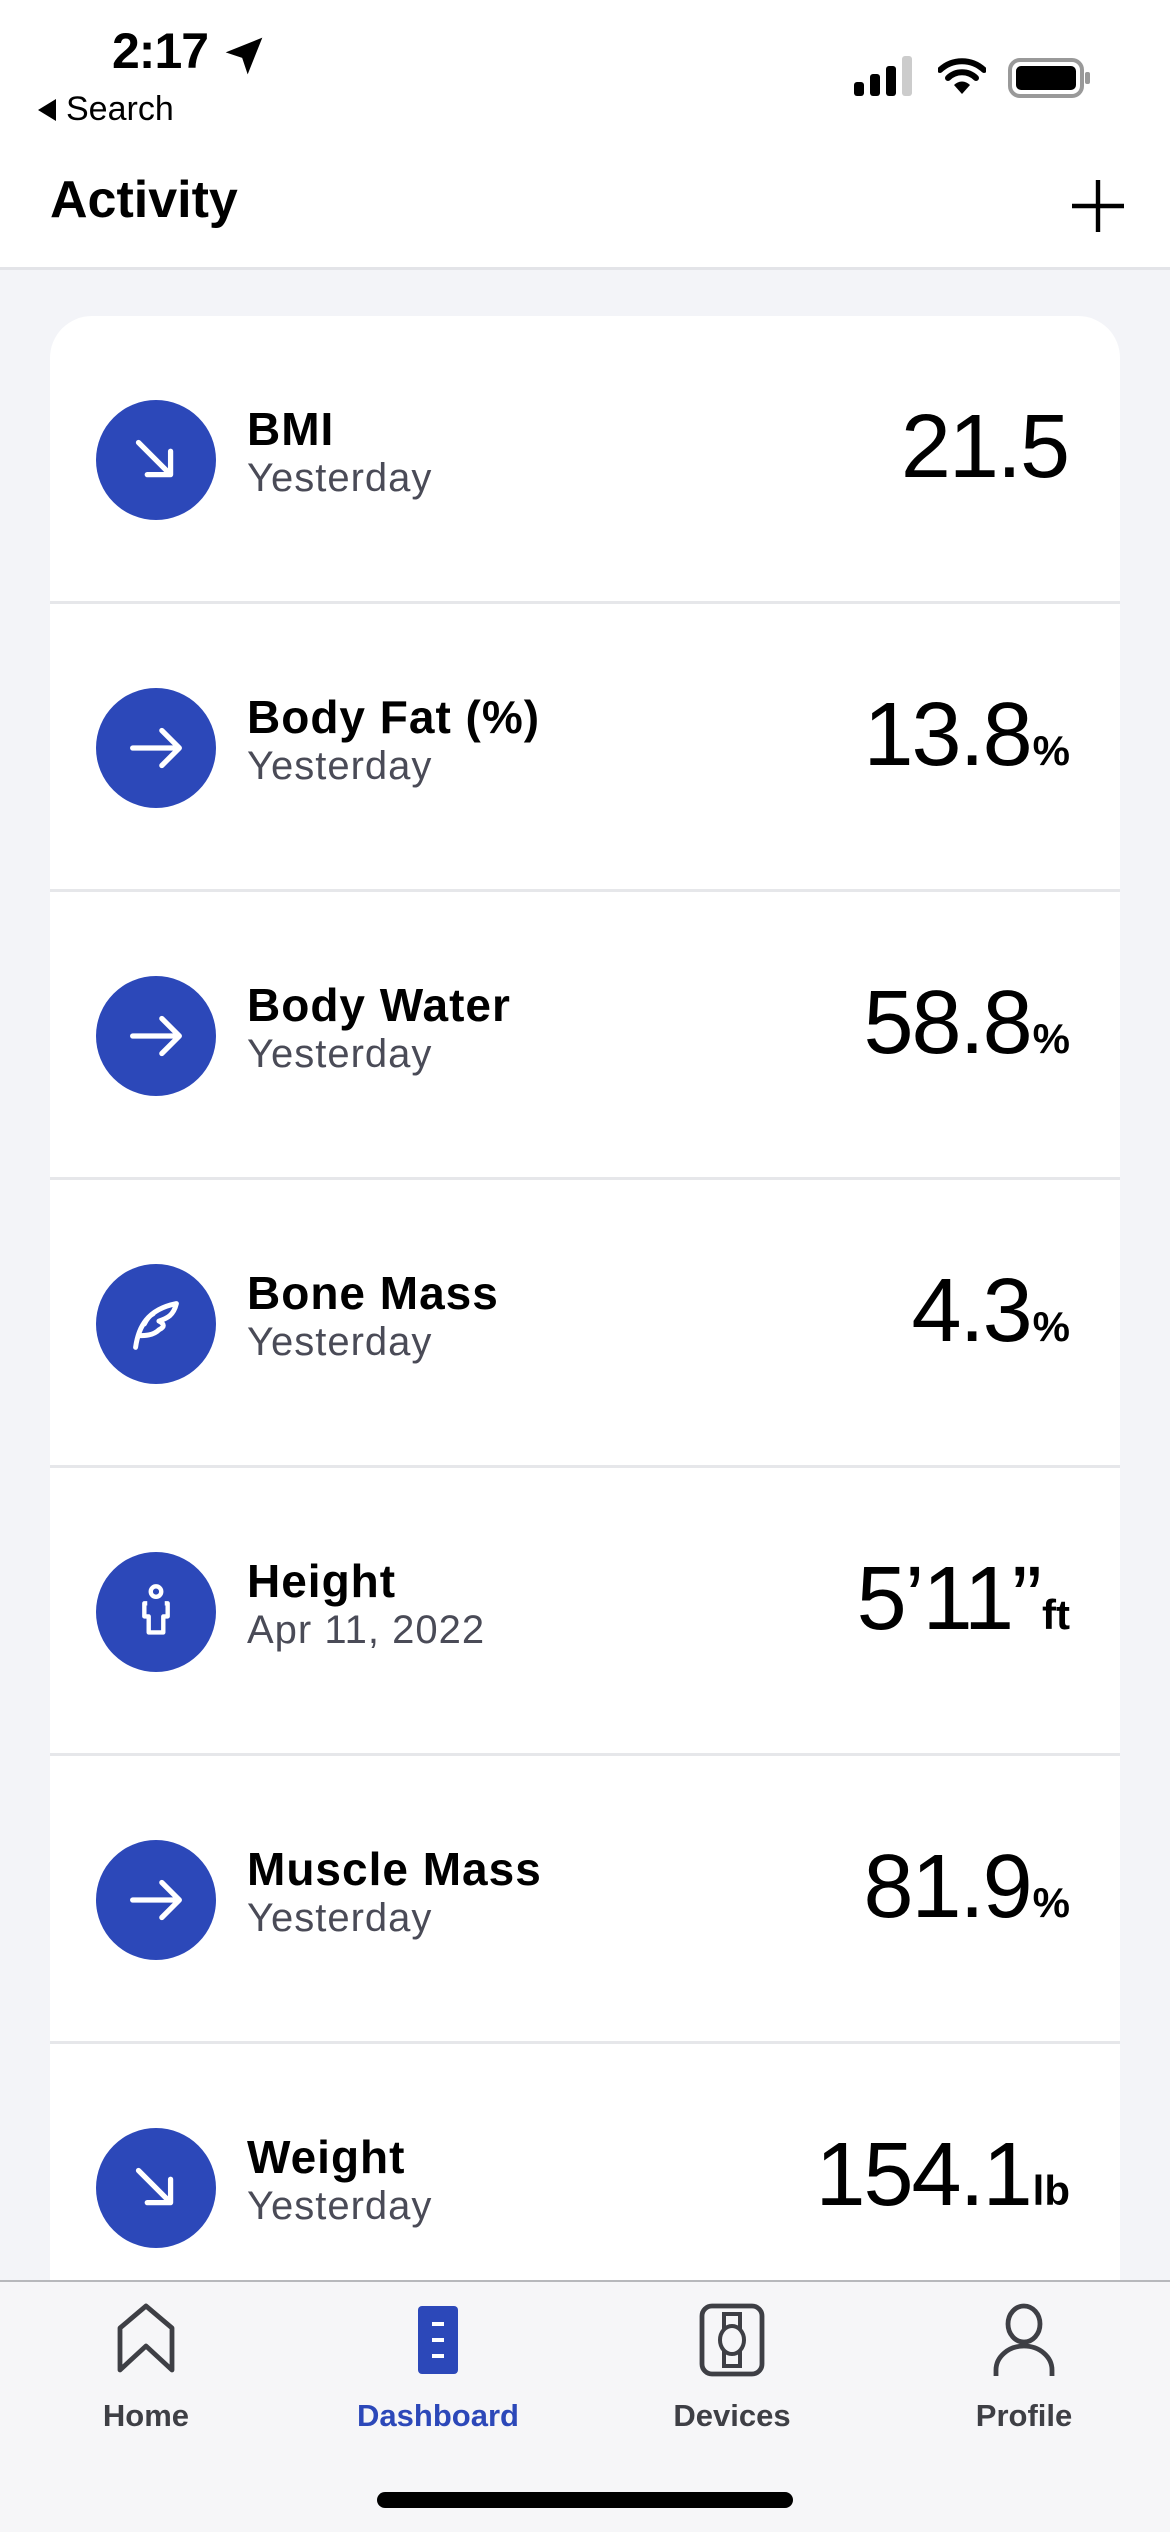 This screenshot has width=1170, height=2532. I want to click on location-arrow-icon, so click(244, 56).